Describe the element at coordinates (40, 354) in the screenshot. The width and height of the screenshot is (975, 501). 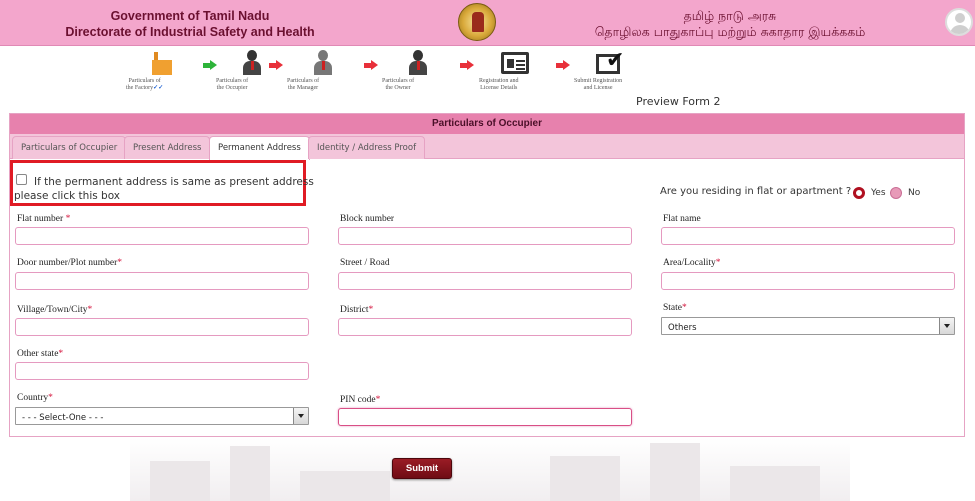
I see `other-state-label: Other state*` at that location.